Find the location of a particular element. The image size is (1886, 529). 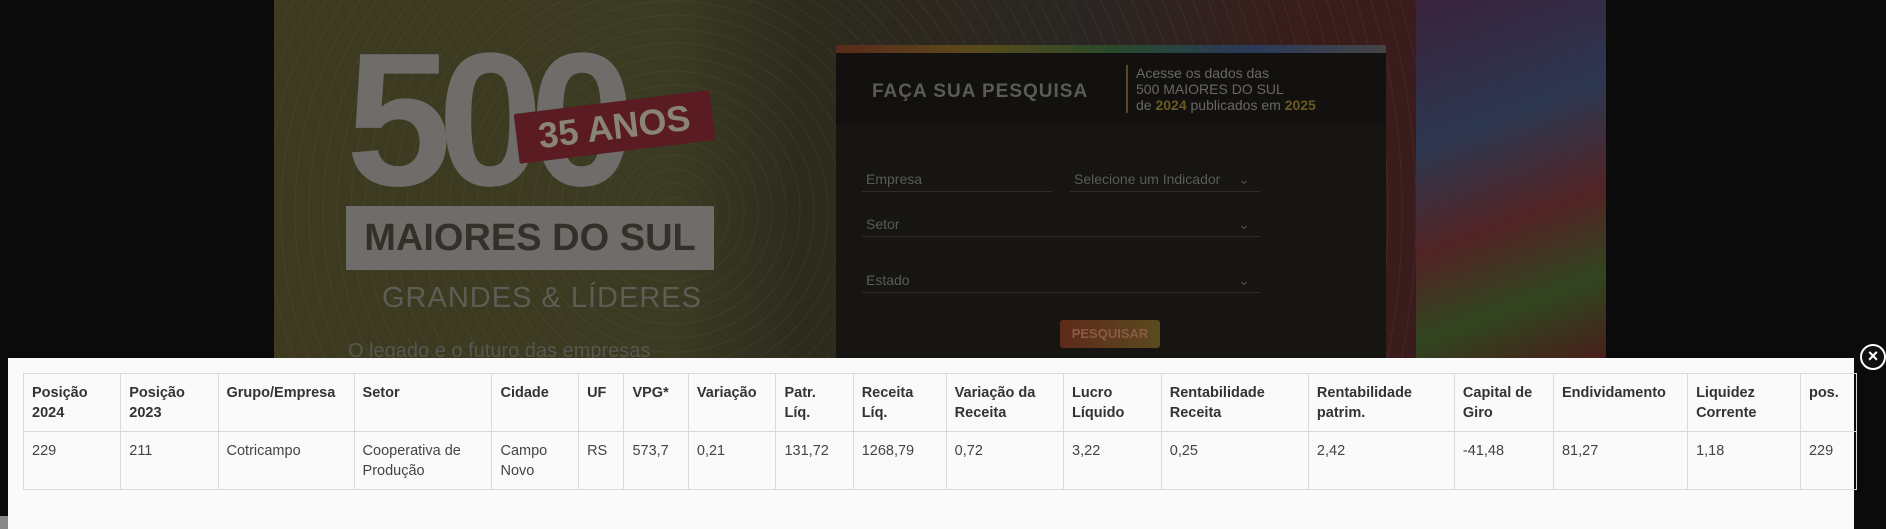

column-header-line1: Cidade is located at coordinates (524, 393).